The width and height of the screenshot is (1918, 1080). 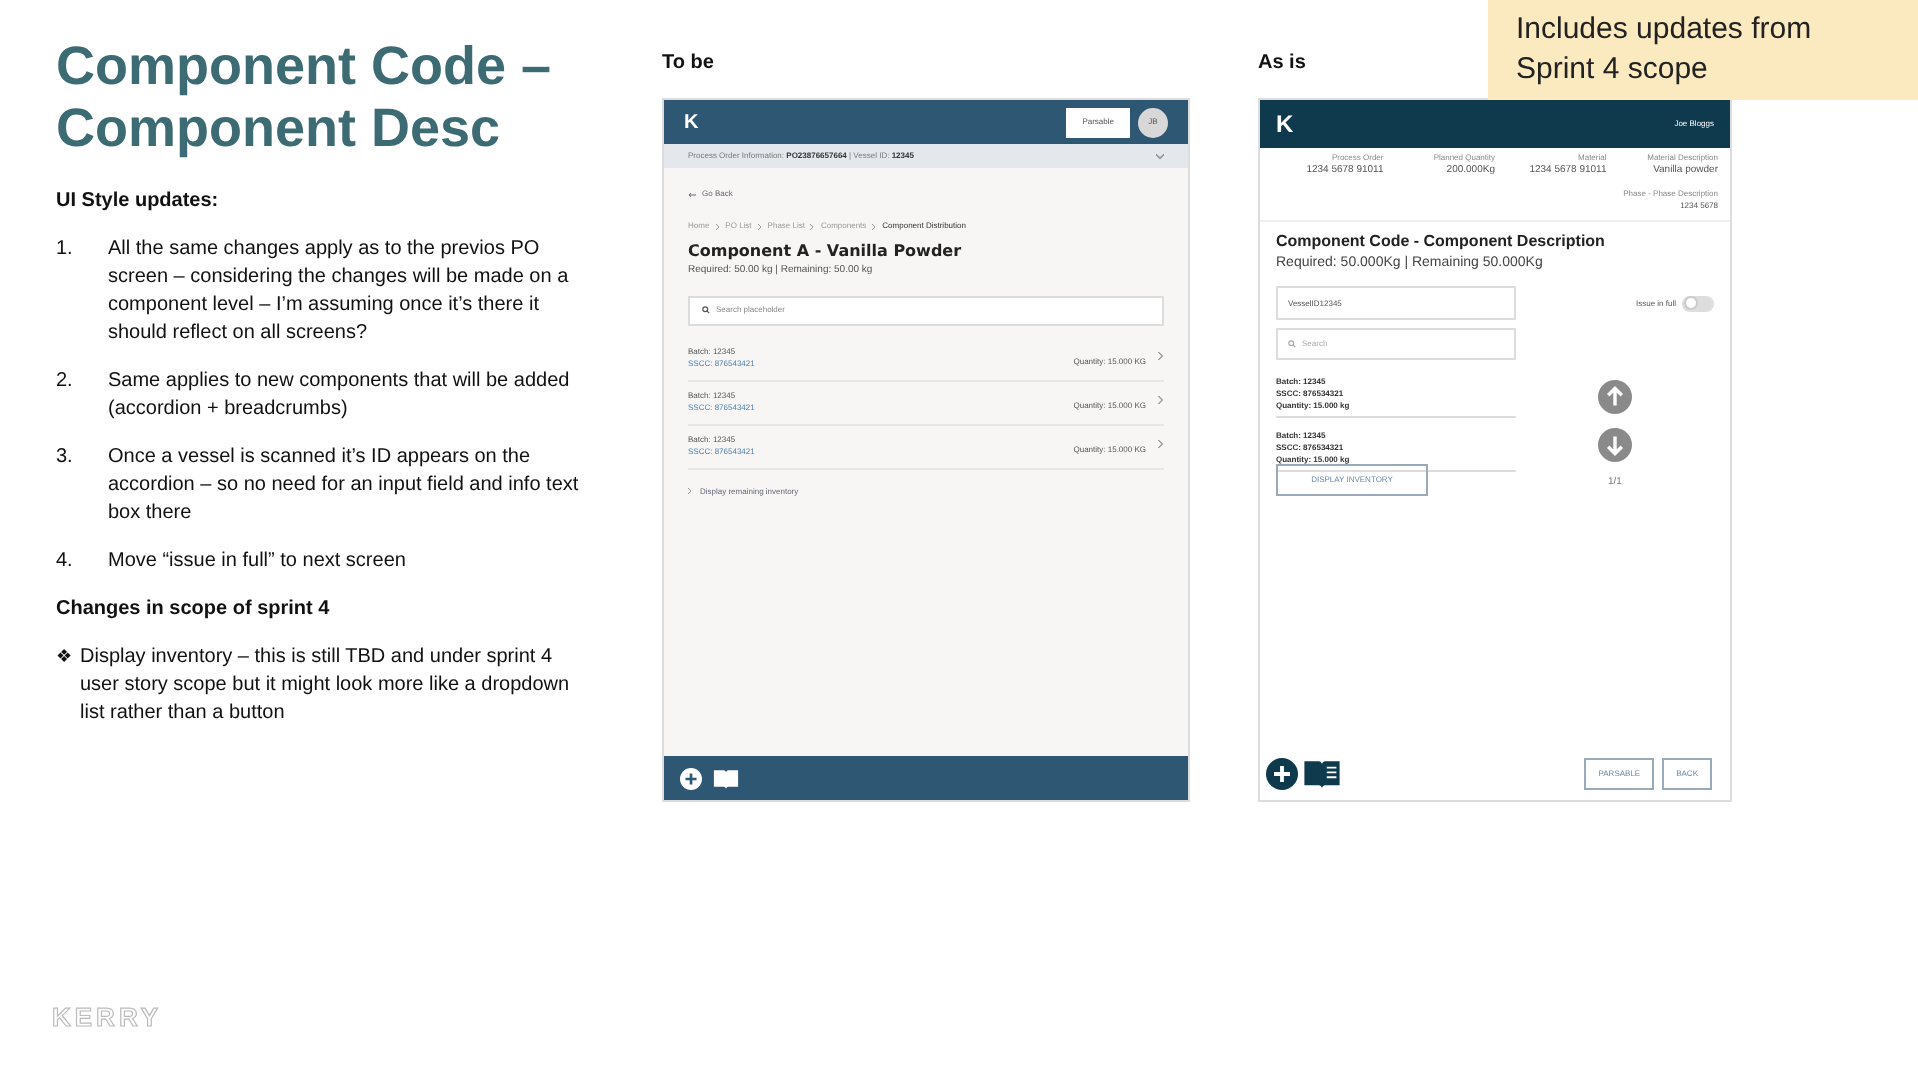 What do you see at coordinates (344, 486) in the screenshot?
I see `list-text: Once a vessel is scanned it’s ID appears on the accordion – so no need for an input field and info text box there` at bounding box center [344, 486].